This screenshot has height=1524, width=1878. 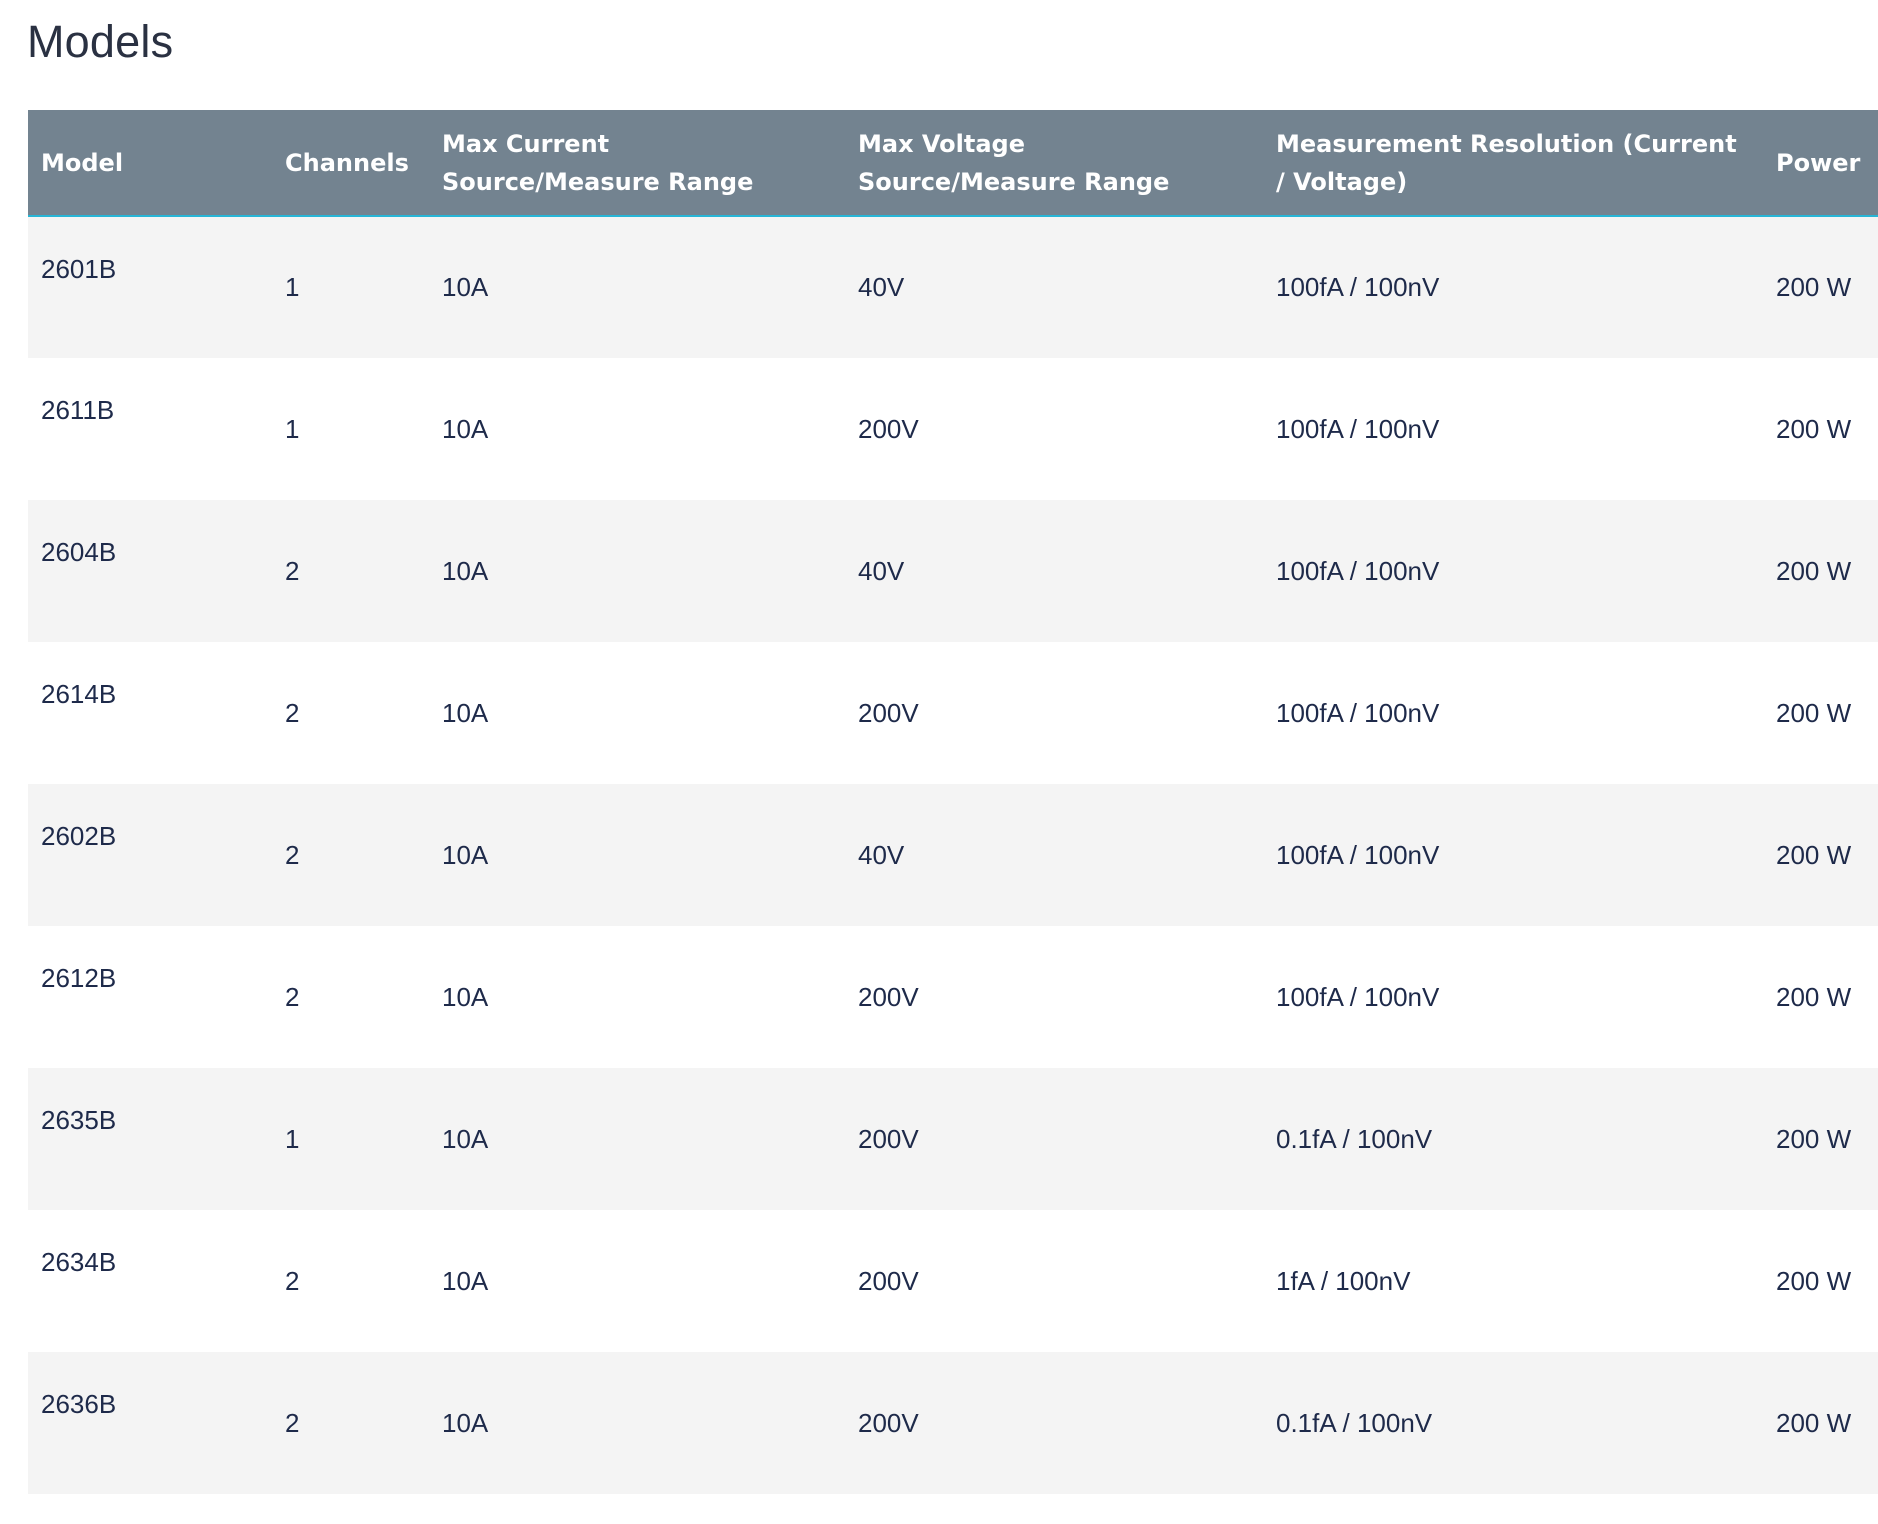 I want to click on cell-model: 2604B, so click(x=79, y=552).